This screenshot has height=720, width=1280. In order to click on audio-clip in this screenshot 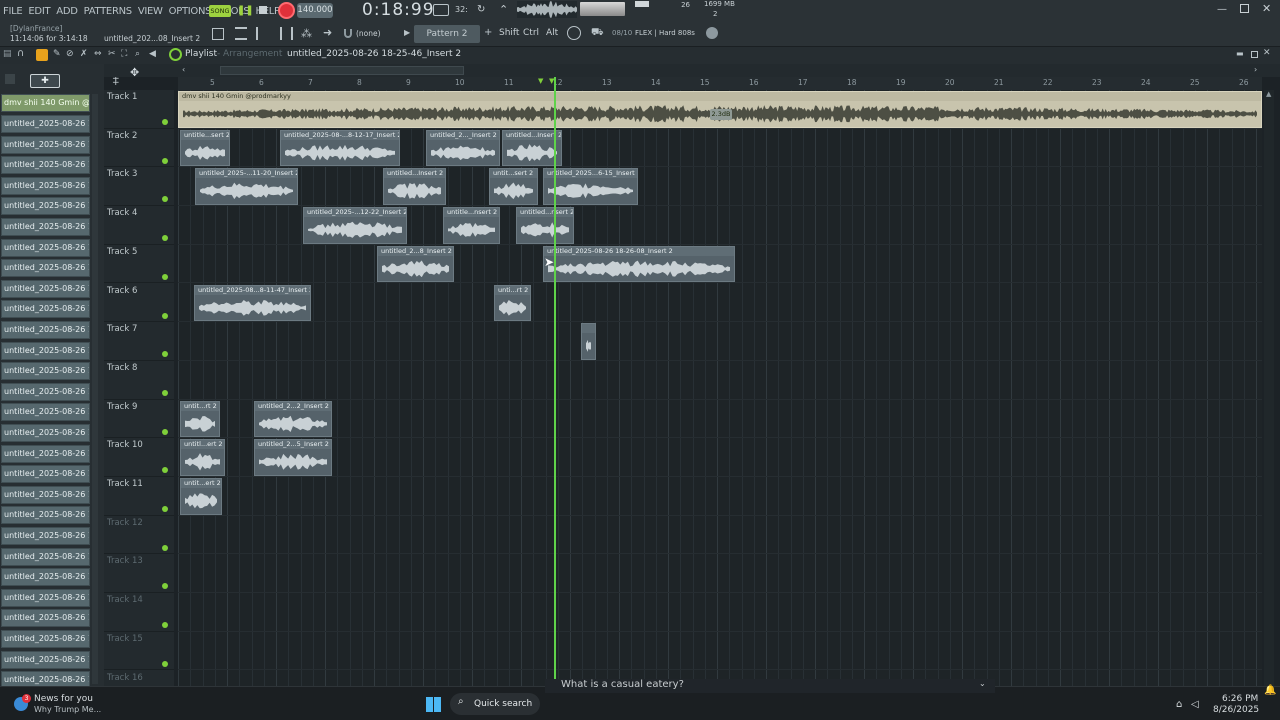, I will do `click(588, 341)`.